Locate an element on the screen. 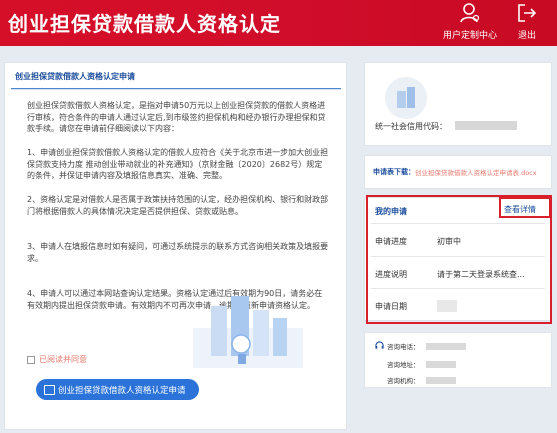 The width and height of the screenshot is (557, 433). credit-code-label: 统一社会信用代码： is located at coordinates (411, 126).